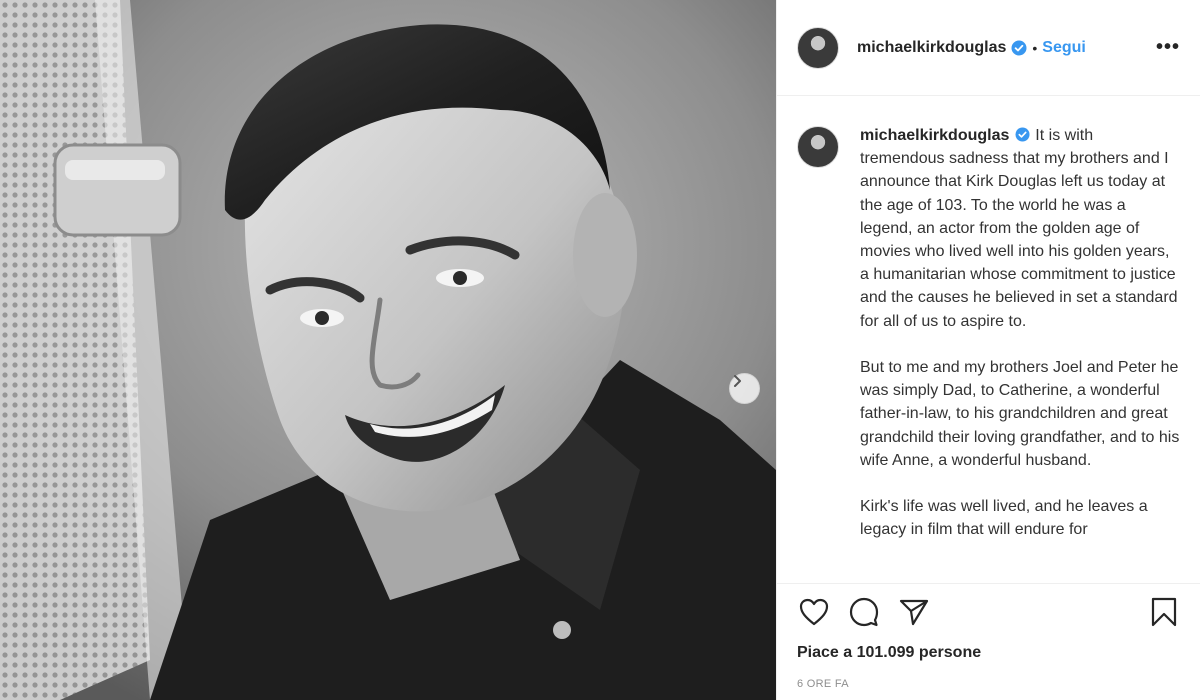  I want to click on comment-icon, so click(864, 614).